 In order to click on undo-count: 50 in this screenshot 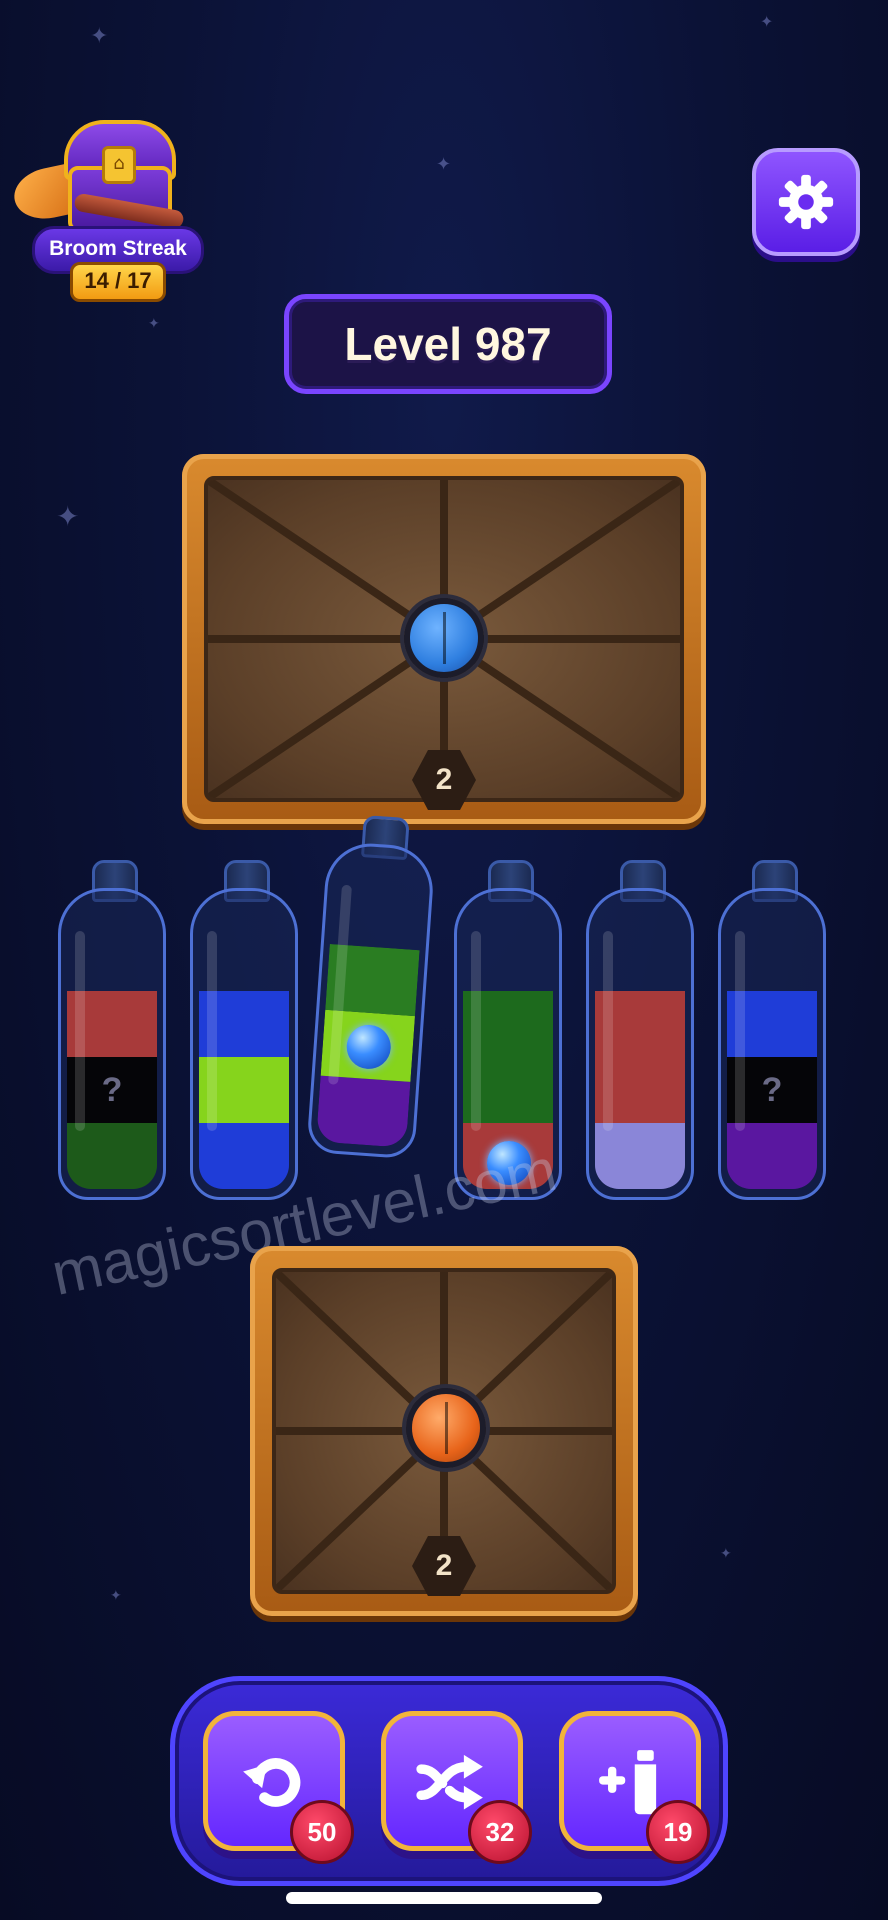, I will do `click(322, 1832)`.